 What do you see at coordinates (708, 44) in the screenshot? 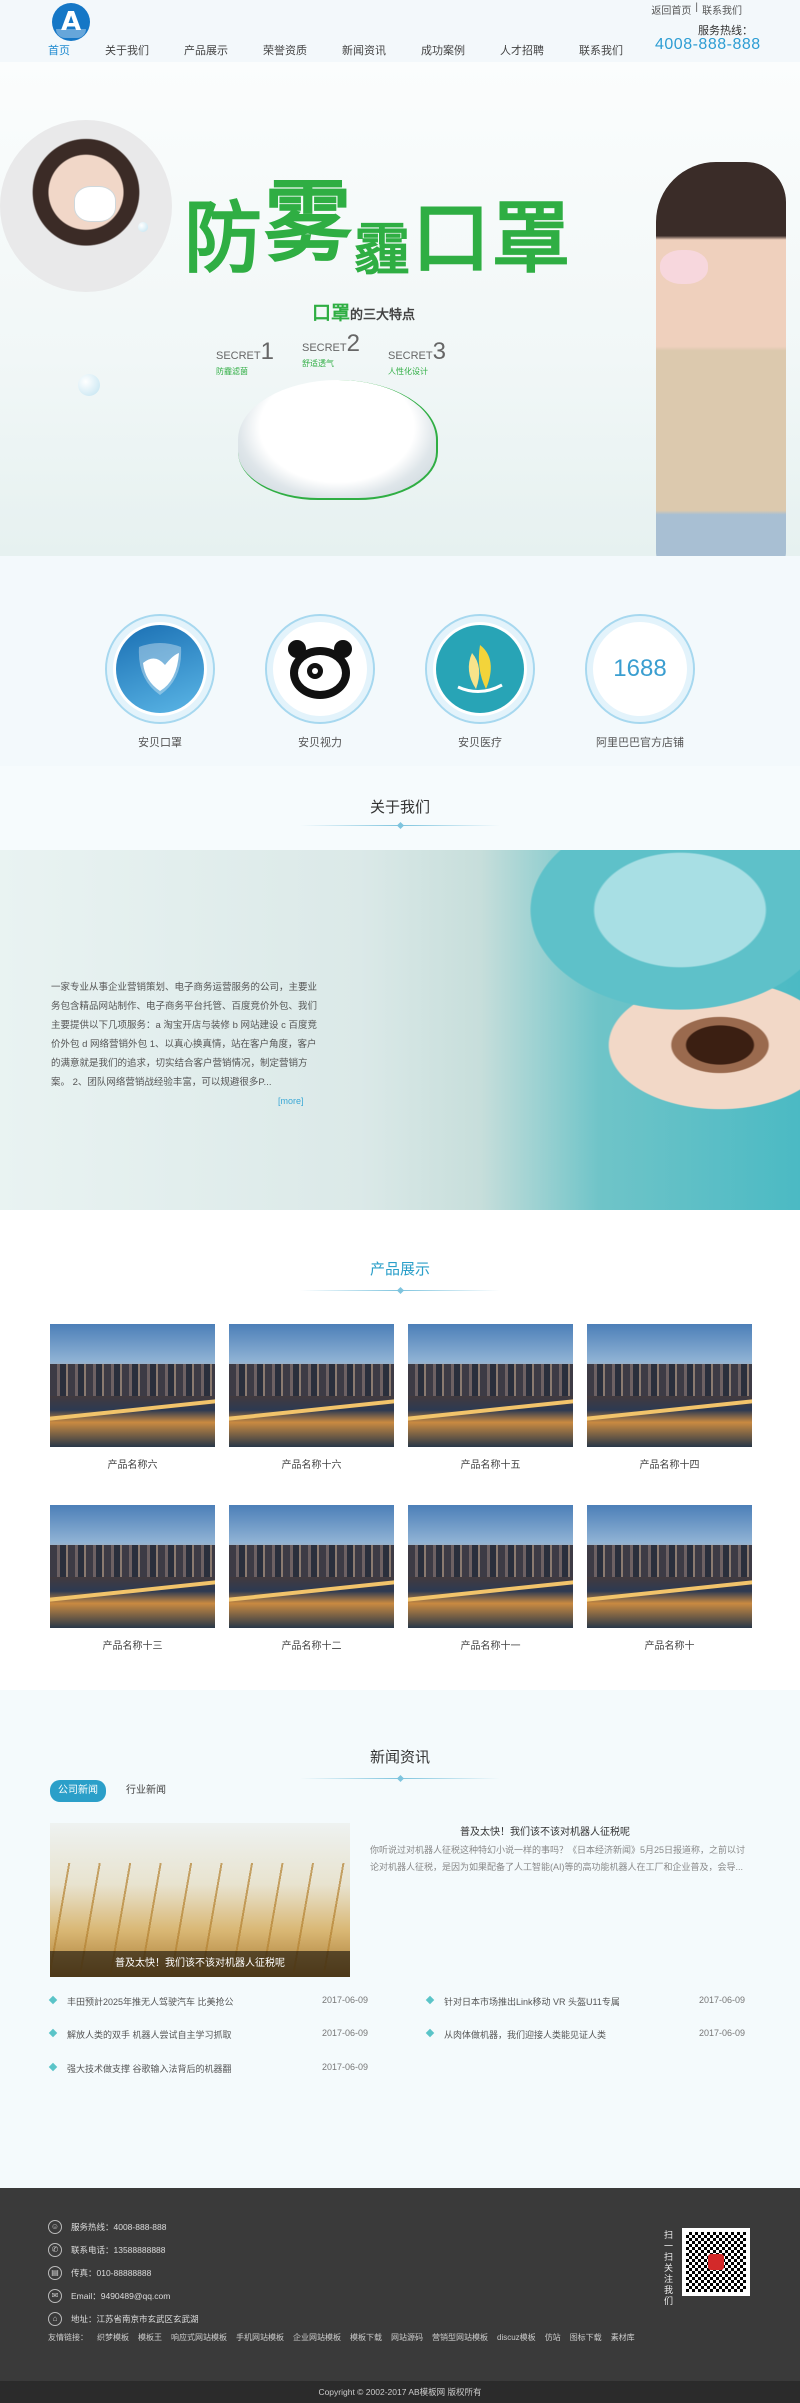
I see `hotline-number: 4008-888-888` at bounding box center [708, 44].